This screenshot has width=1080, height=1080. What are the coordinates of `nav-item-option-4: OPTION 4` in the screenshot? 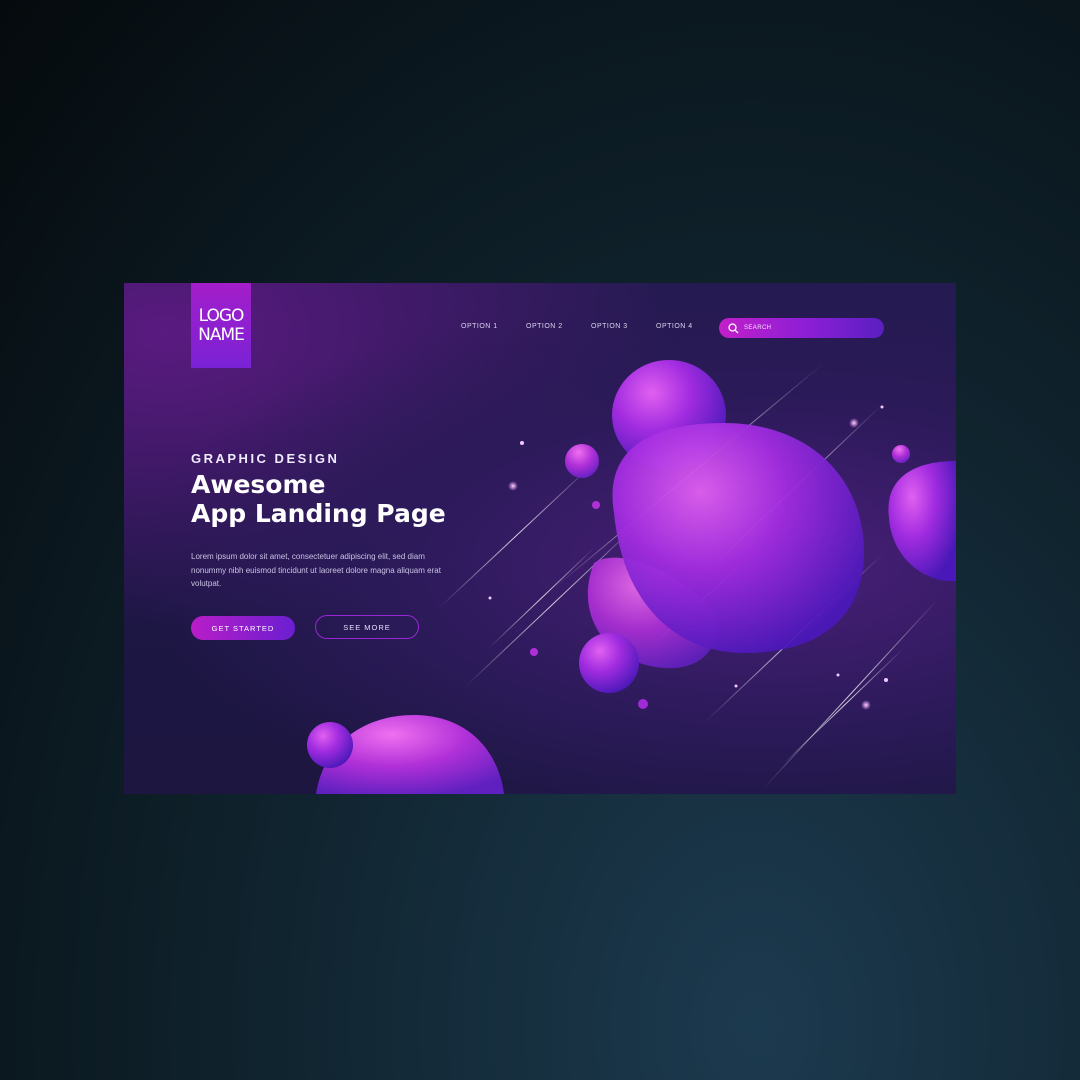 It's located at (688, 326).